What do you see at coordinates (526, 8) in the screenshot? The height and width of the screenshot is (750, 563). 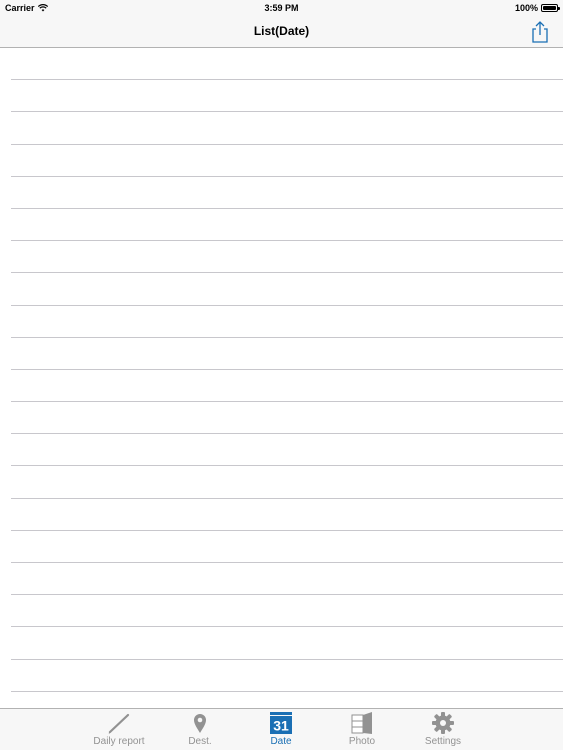 I see `battery-percent: 100%` at bounding box center [526, 8].